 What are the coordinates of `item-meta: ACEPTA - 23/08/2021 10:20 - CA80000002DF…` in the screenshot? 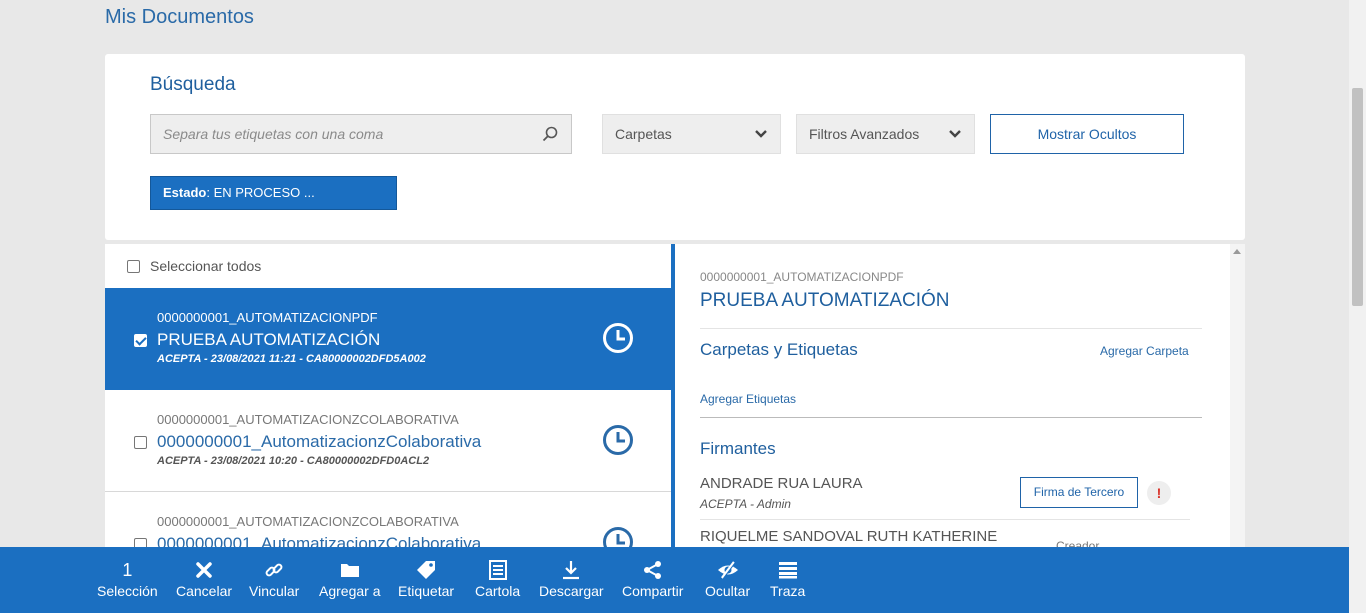 It's located at (293, 461).